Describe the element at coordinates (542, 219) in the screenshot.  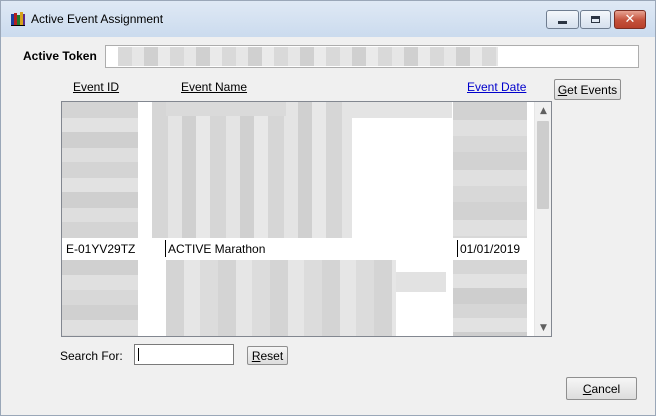
I see `vertical-scrollbar: ▲ ▼` at that location.